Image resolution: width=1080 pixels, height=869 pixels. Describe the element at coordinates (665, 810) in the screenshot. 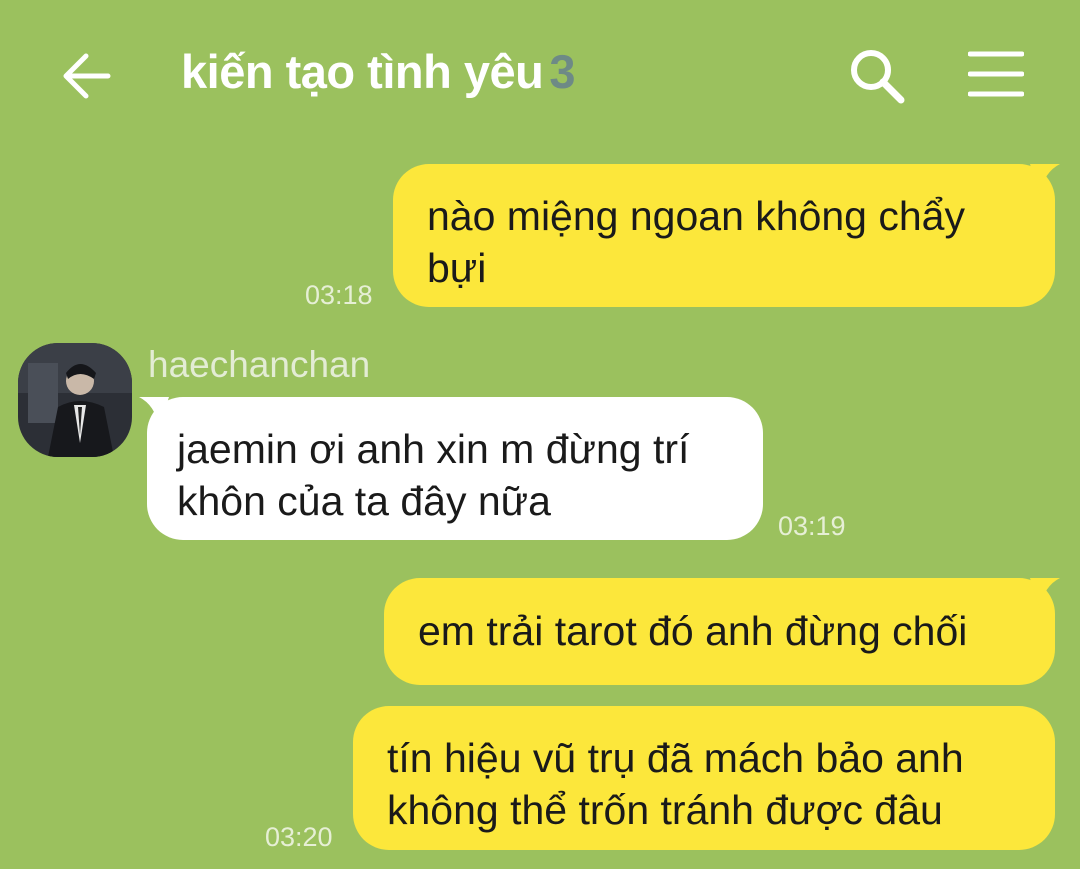

I see `message-text-line: không thể trốn tránh được đâu` at that location.